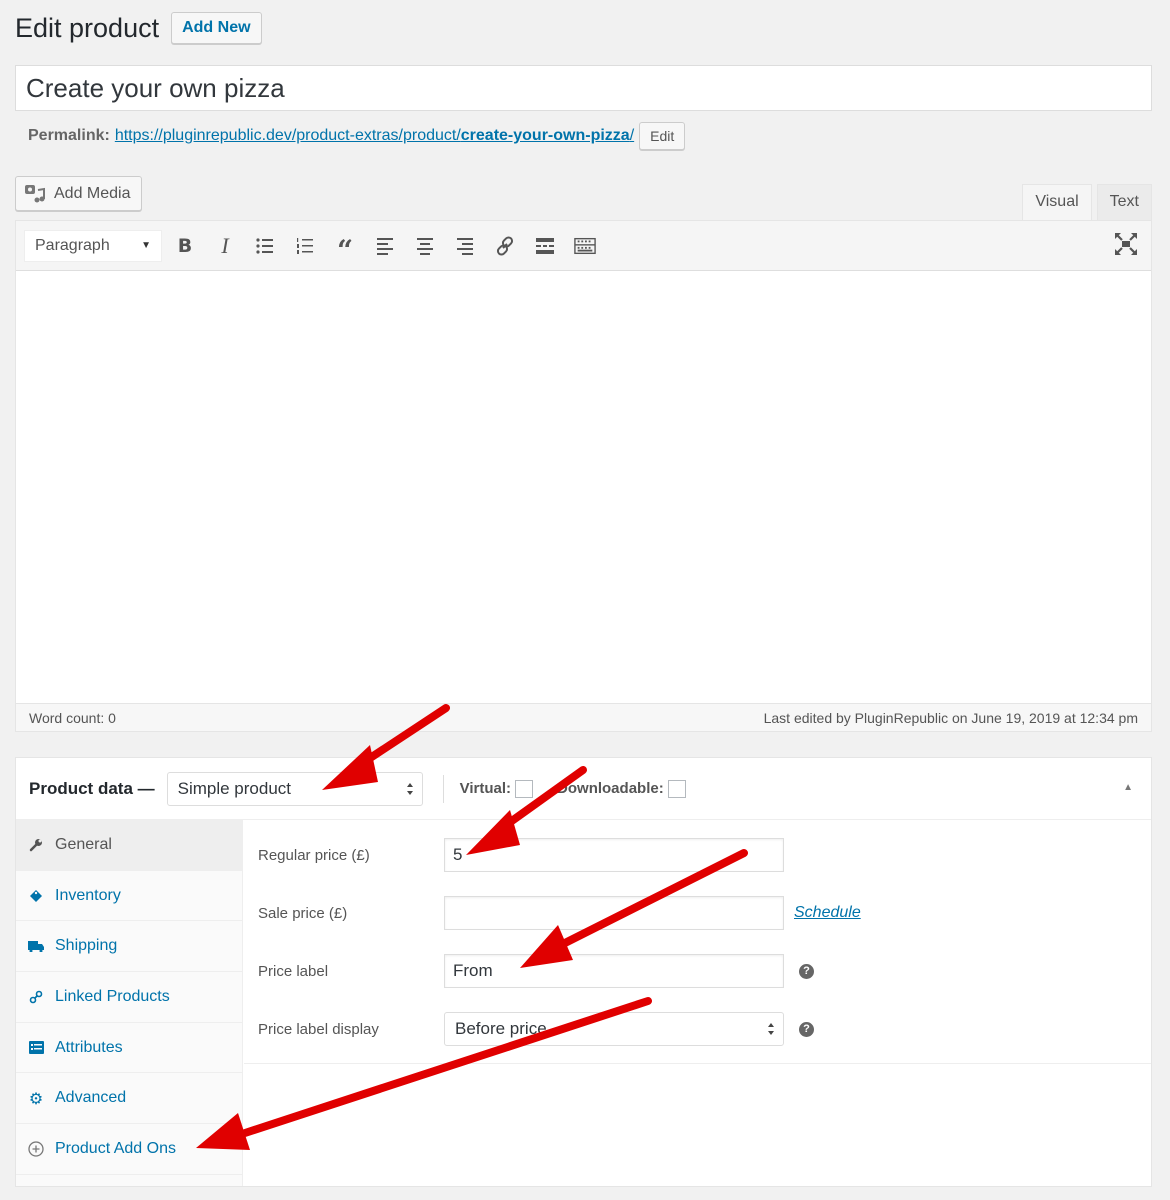 Image resolution: width=1170 pixels, height=1200 pixels. I want to click on tab-label: Linked Products, so click(112, 996).